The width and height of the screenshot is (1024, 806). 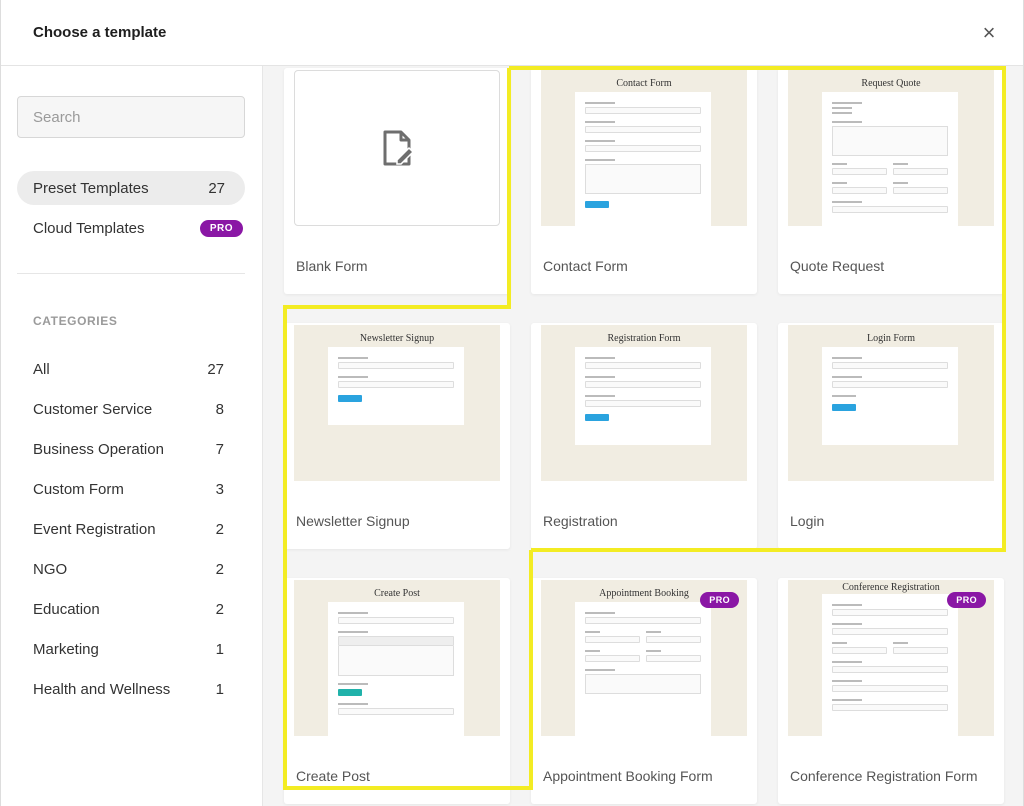 I want to click on category-item-event-registration: Event Registration 2, so click(x=131, y=529).